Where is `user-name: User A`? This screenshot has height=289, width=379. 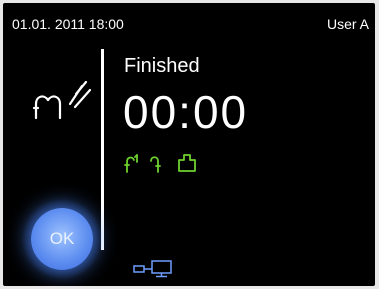
user-name: User A is located at coordinates (347, 24).